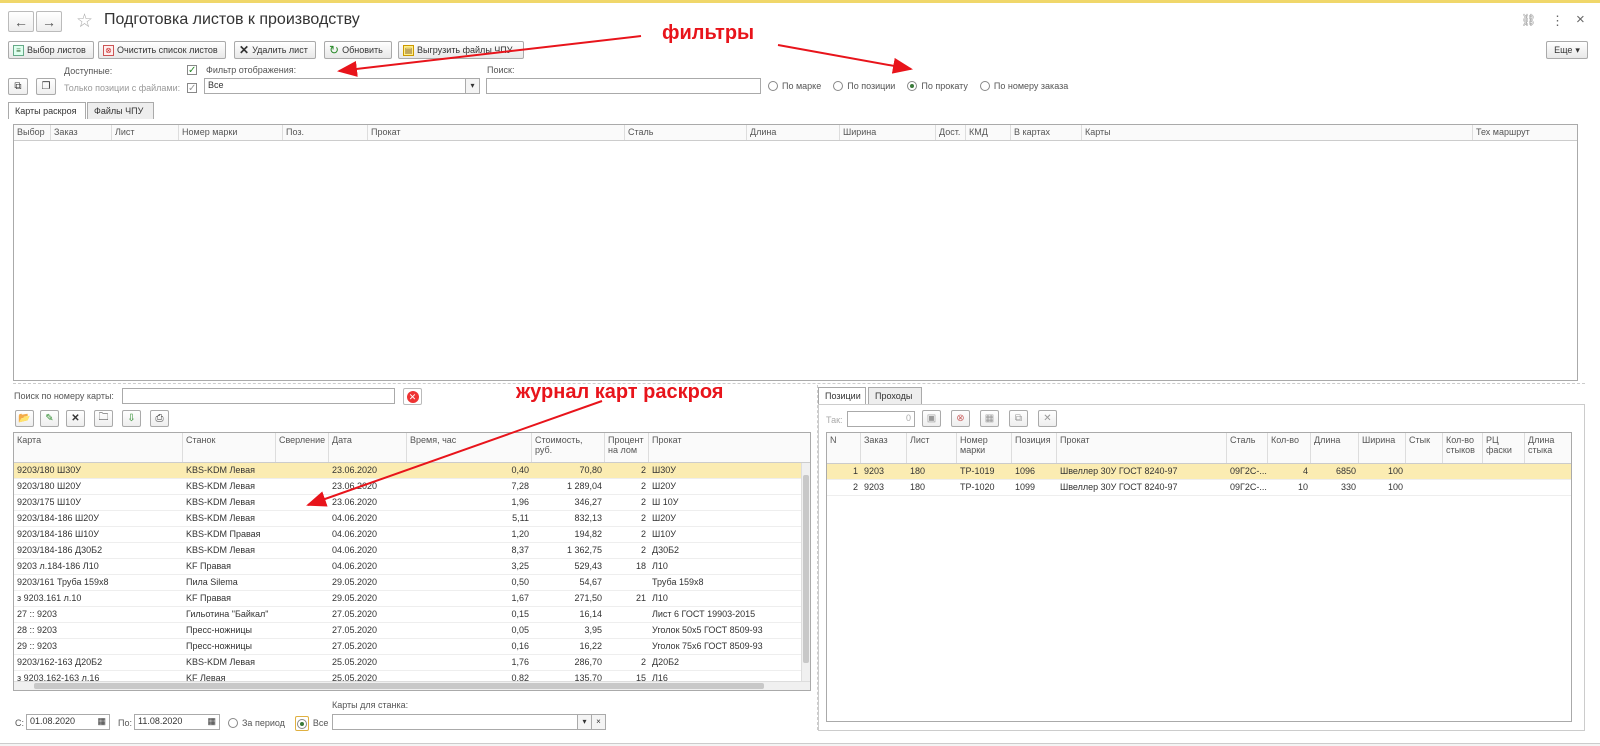 The image size is (1600, 746). I want to click on annotation-journal: журнал карт раскроя, so click(620, 392).